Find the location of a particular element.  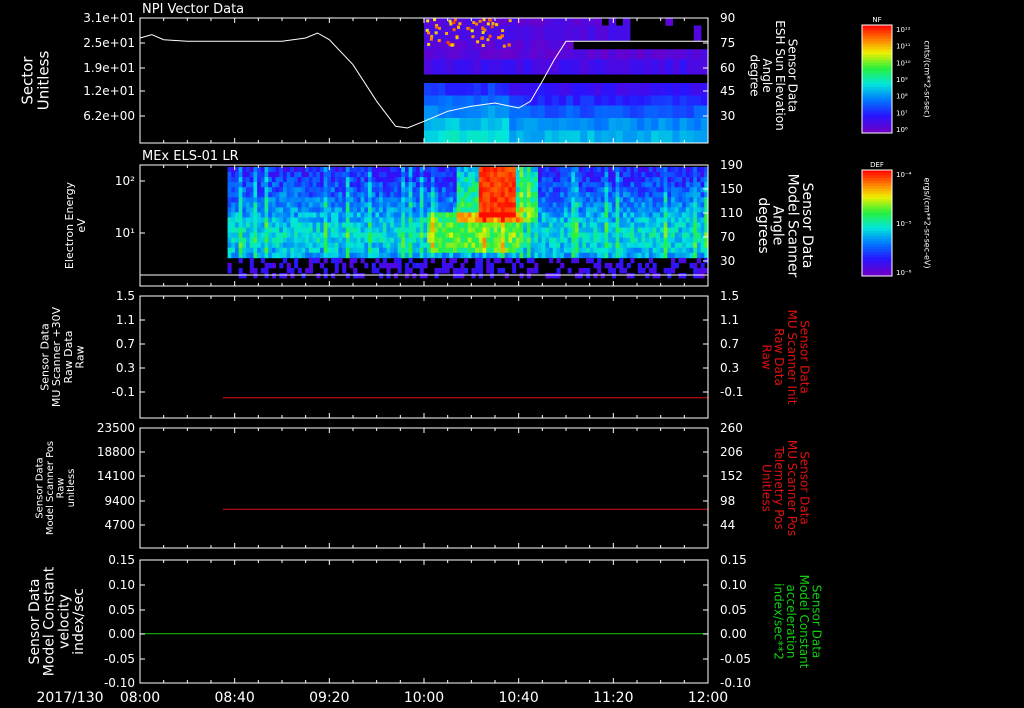

colorbar-units: cnts/(cm**2-sr-sec) is located at coordinates (927, 78).